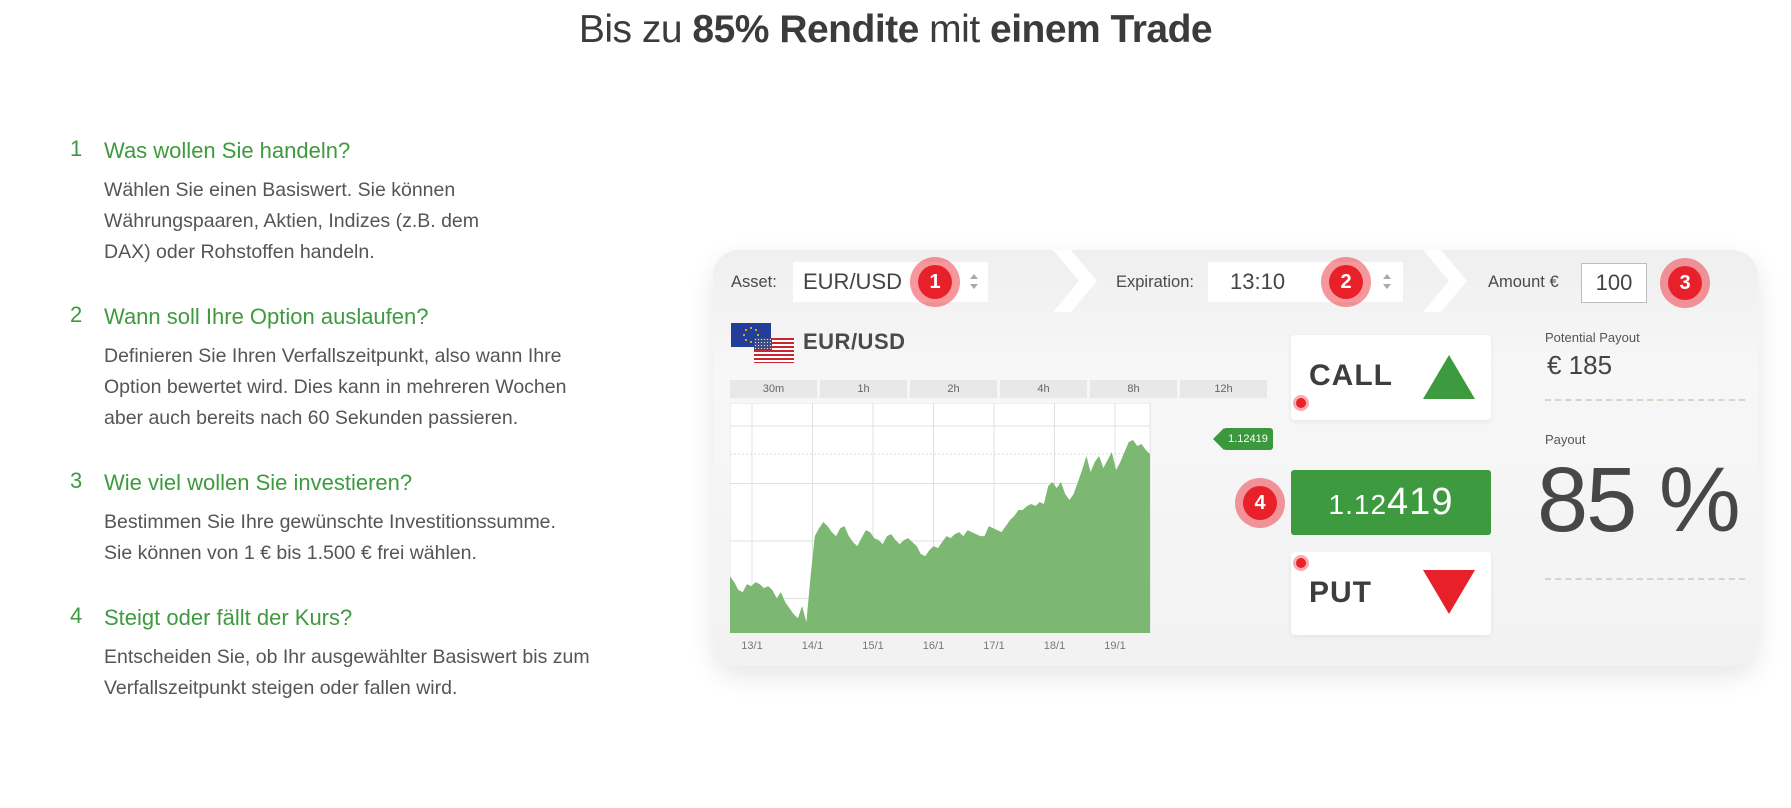 This screenshot has height=808, width=1791. Describe the element at coordinates (812, 646) in the screenshot. I see `x-tick-label: 14/1` at that location.